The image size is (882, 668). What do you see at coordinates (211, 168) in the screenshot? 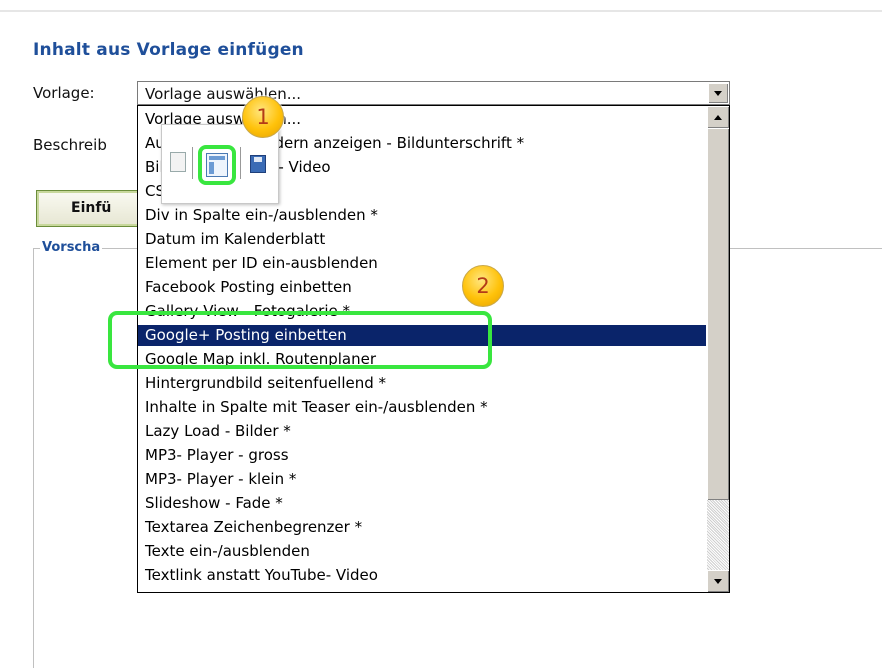
I see `layout-icon-column` at bounding box center [211, 168].